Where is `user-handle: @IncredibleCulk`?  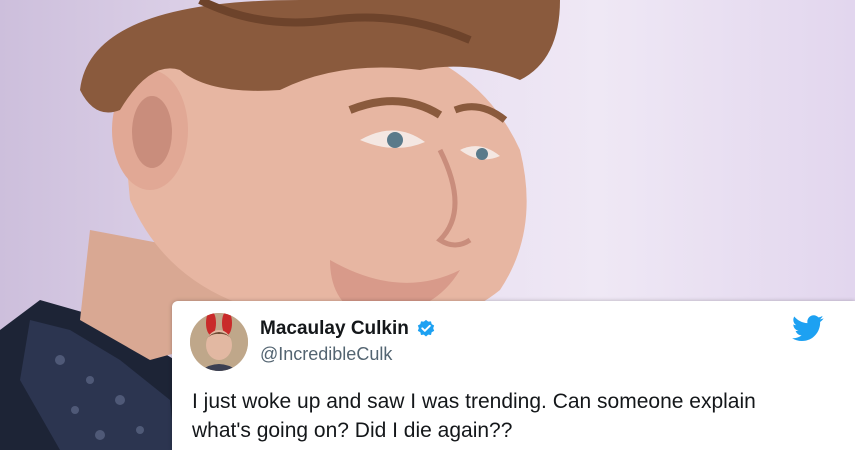 user-handle: @IncredibleCulk is located at coordinates (326, 354).